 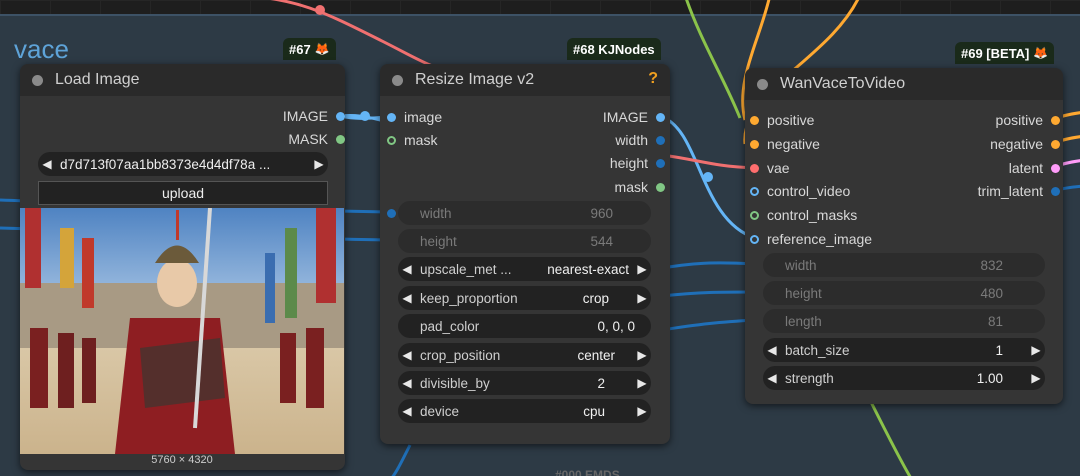 What do you see at coordinates (183, 164) in the screenshot?
I see `image-file-combo: ◀ d7d713f07aa1bb8373e4d4df78a ... ▶` at bounding box center [183, 164].